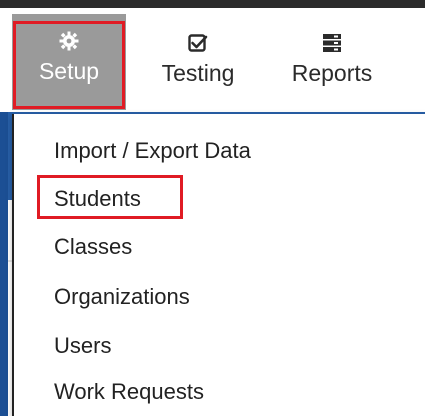 This screenshot has height=416, width=425. What do you see at coordinates (122, 297) in the screenshot?
I see `menu-item-organizations: Organizations` at bounding box center [122, 297].